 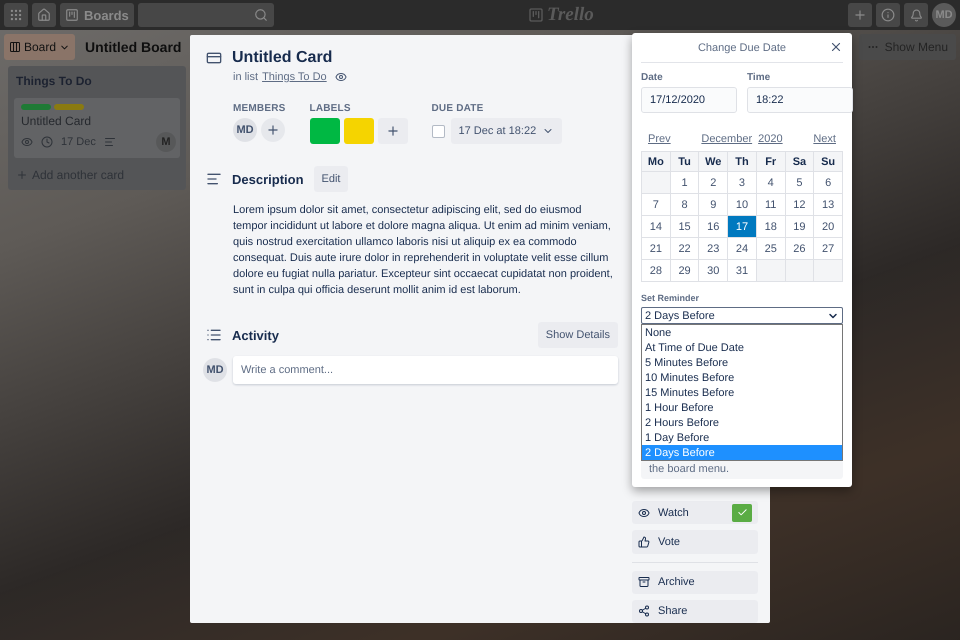 What do you see at coordinates (578, 335) in the screenshot?
I see `show-details-button: Show Details` at bounding box center [578, 335].